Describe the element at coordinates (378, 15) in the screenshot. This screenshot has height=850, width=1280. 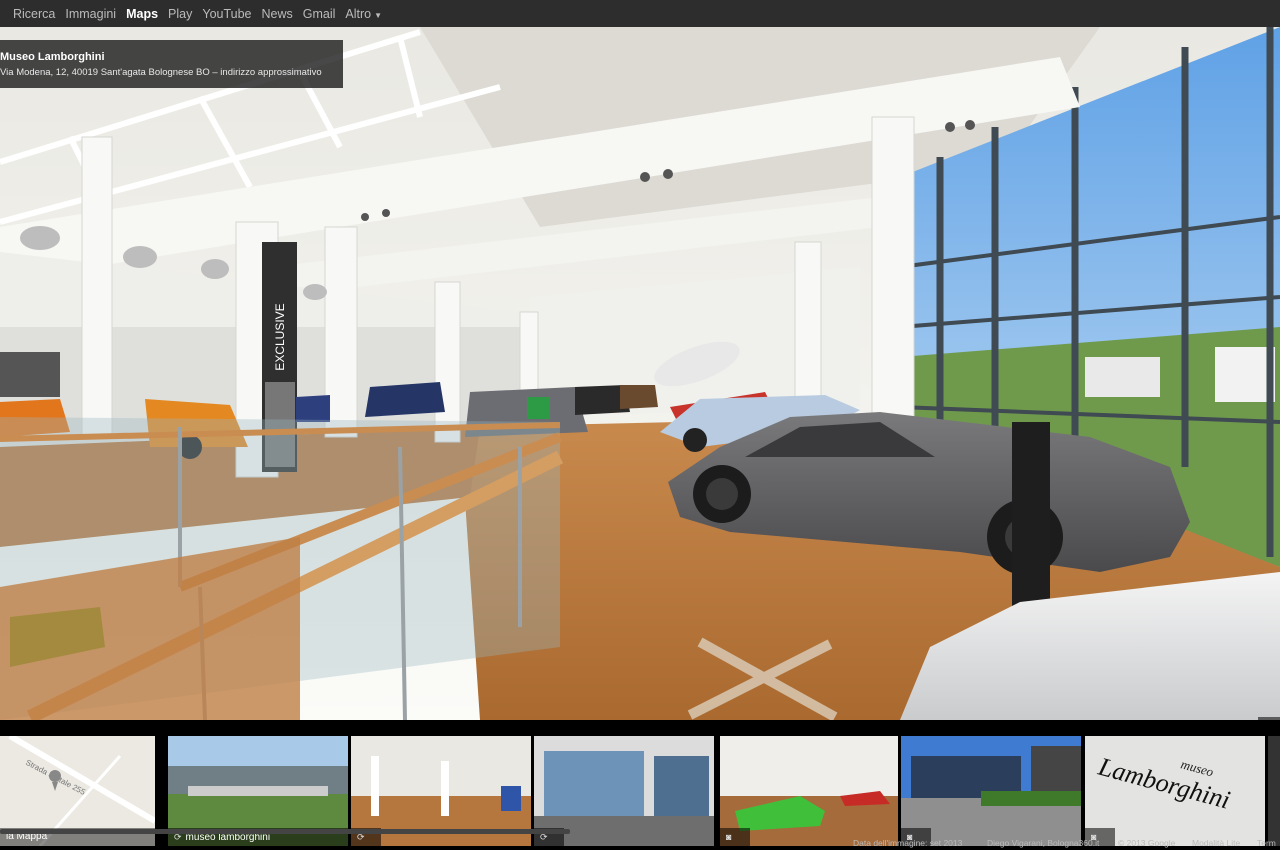
I see `chevron-down-icon: ▼` at that location.